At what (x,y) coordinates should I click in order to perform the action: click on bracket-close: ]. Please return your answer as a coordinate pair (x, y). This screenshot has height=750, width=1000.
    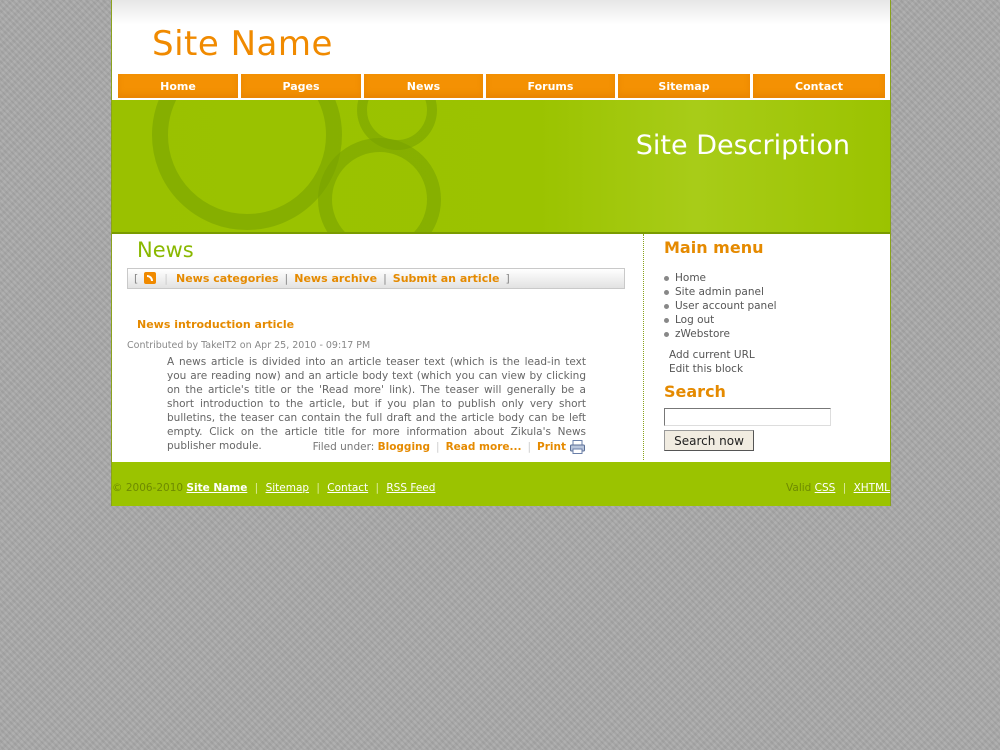
    Looking at the image, I should click on (507, 278).